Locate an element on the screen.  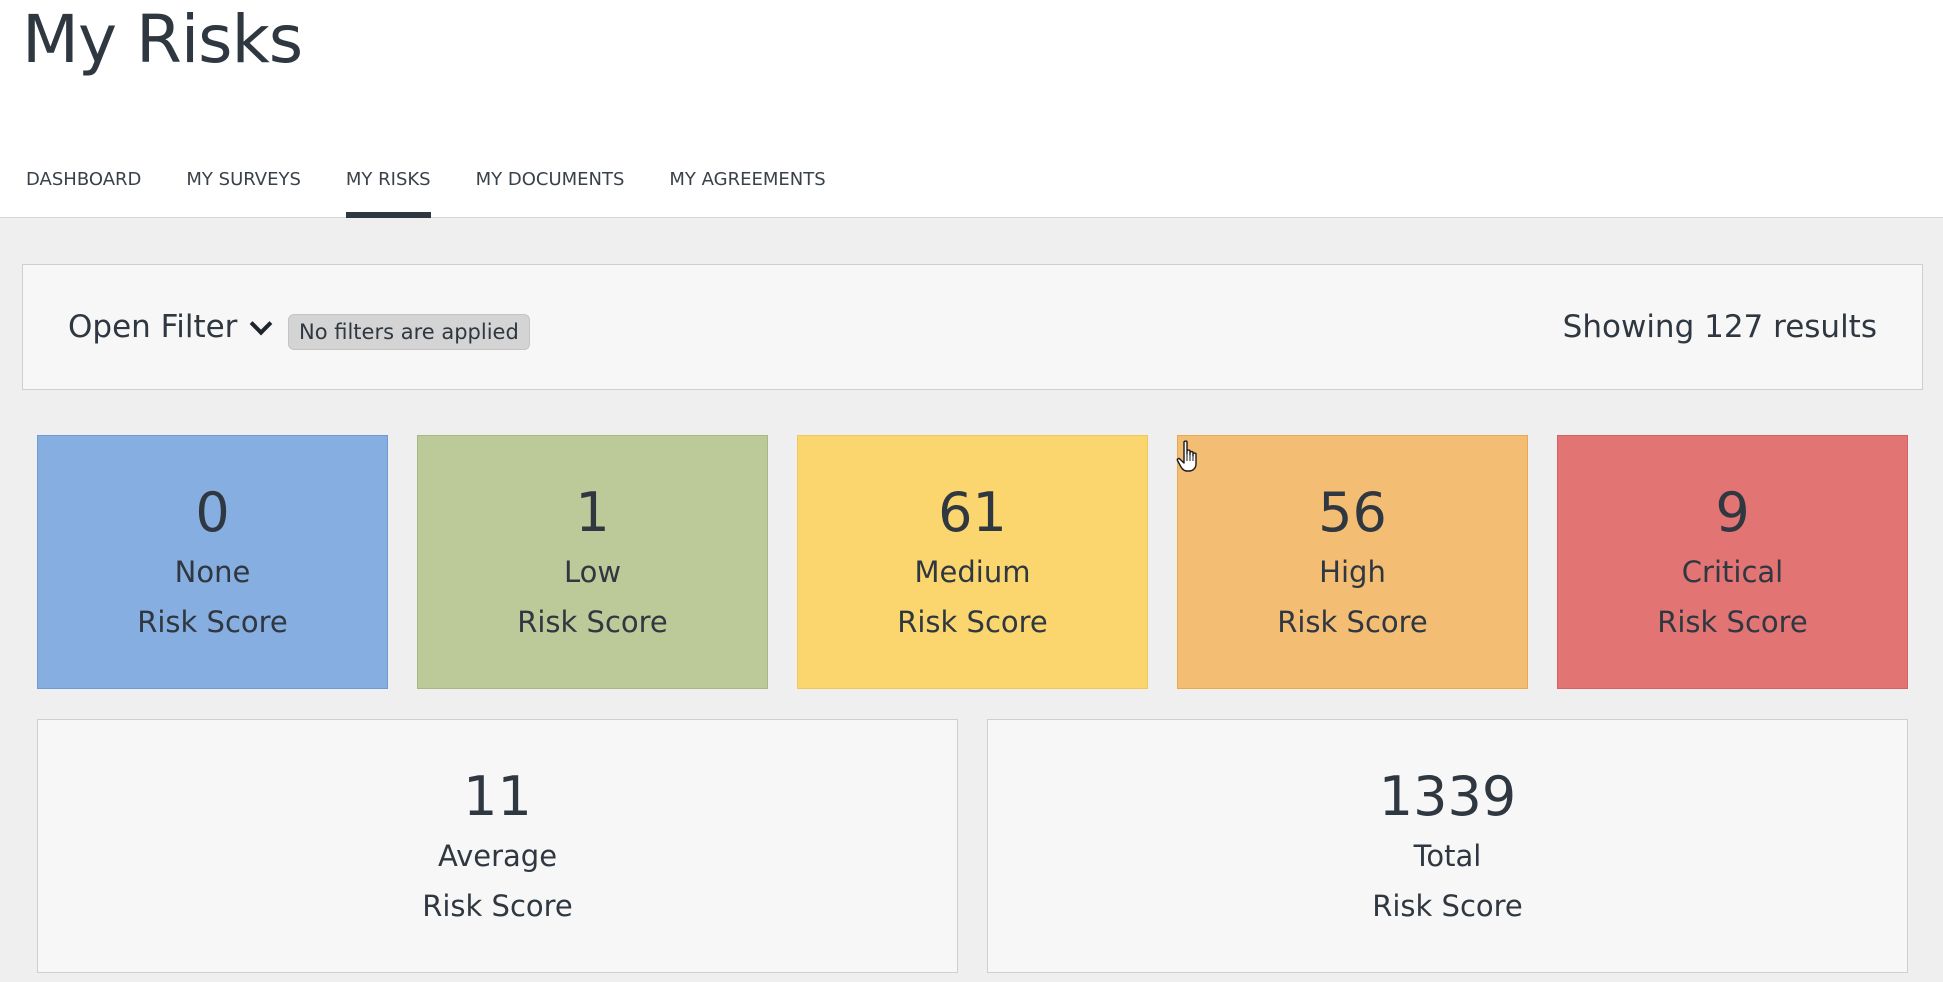
average-risk-value: 11 is located at coordinates (497, 796).